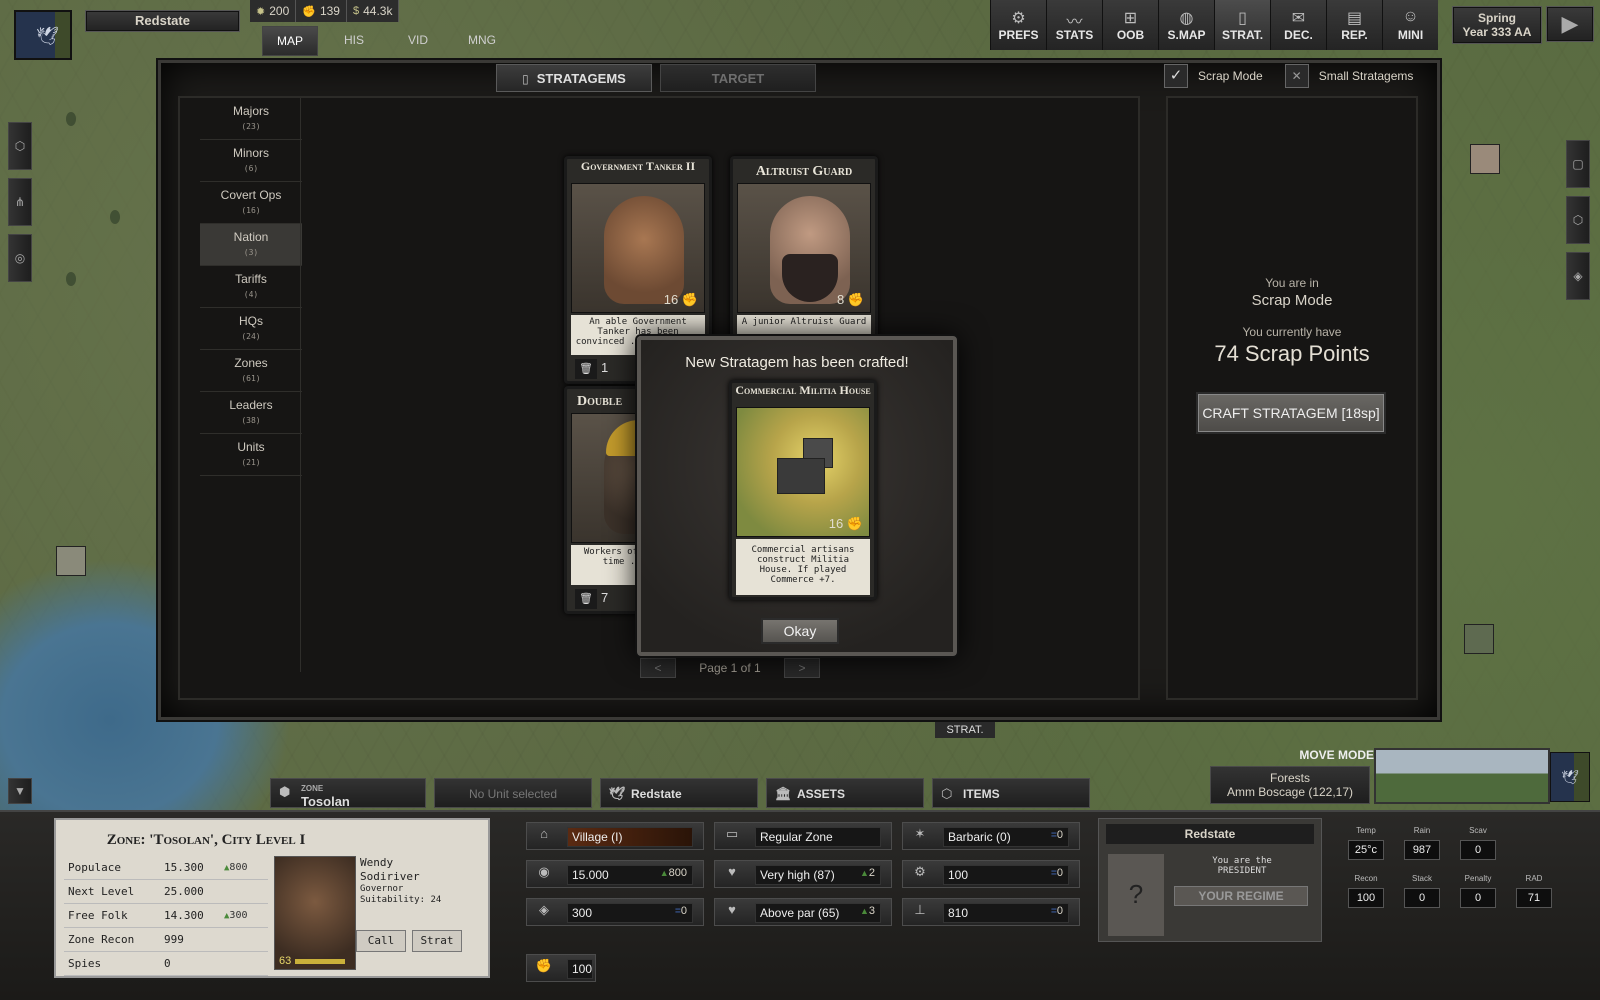 Image resolution: width=1600 pixels, height=1000 pixels. I want to click on industry-stat: ⚙ 100 =0, so click(991, 874).